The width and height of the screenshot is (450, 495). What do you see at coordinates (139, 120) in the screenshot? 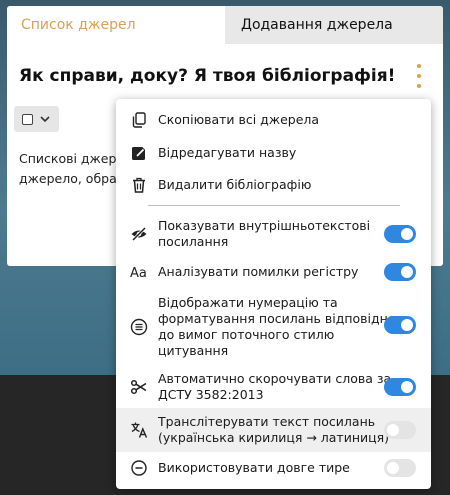
I see `copy-icon` at bounding box center [139, 120].